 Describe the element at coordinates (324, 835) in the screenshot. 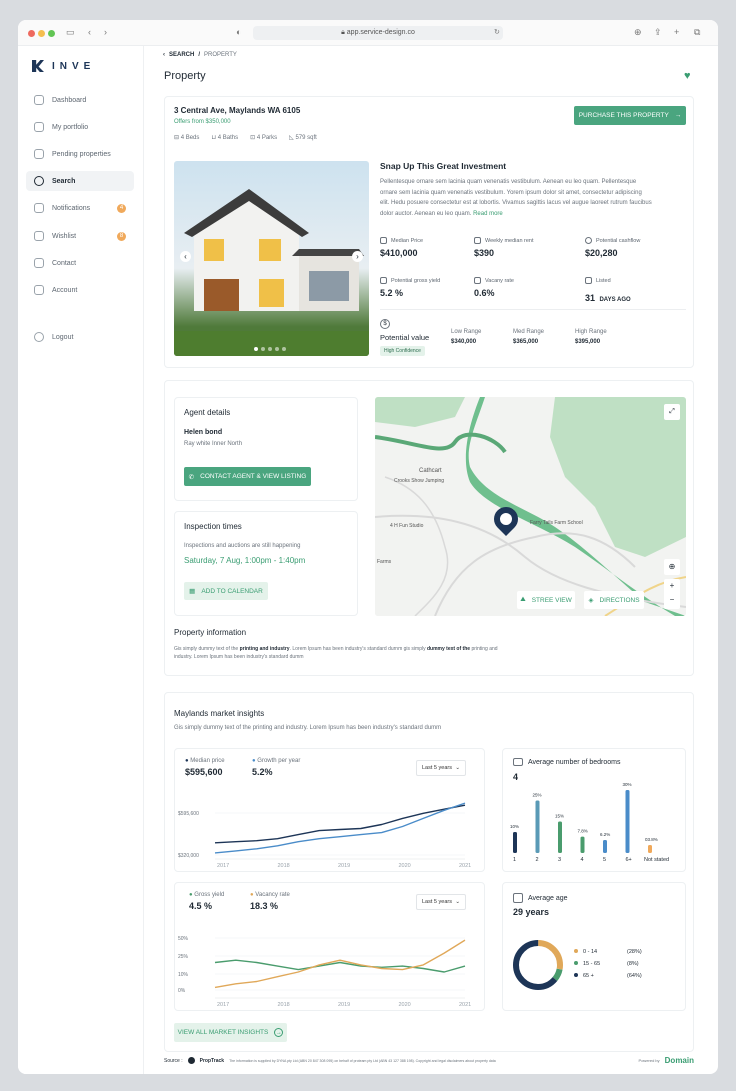

I see `line-chart-1: $595,600 $320,000 2017 2018 2019 2020 2021` at that location.